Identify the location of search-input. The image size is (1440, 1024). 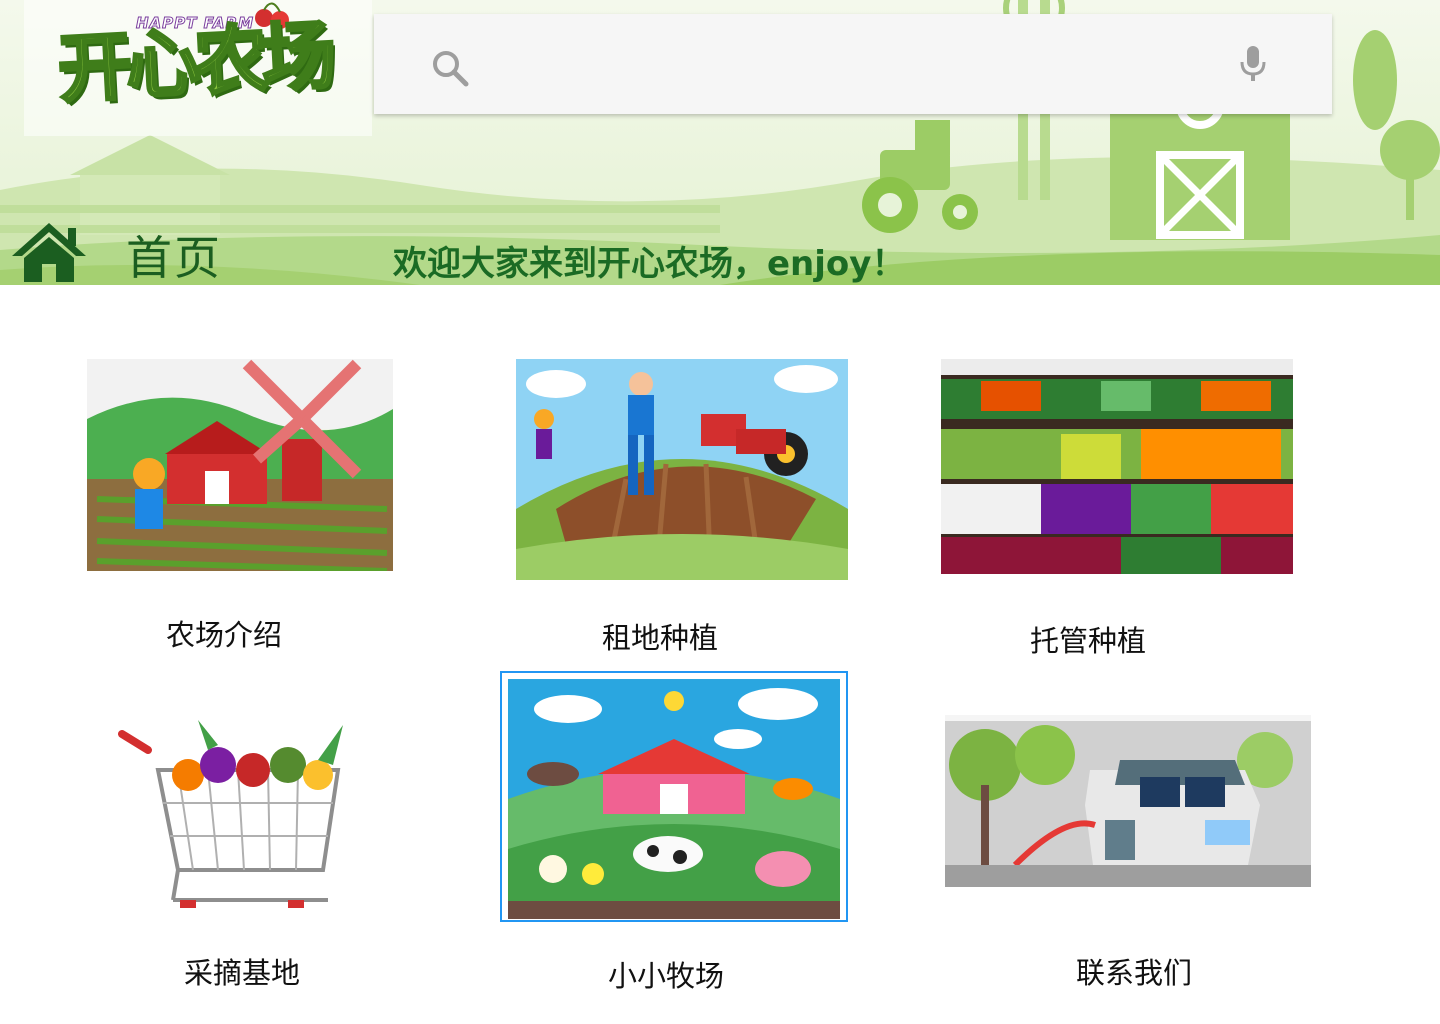
(856, 65).